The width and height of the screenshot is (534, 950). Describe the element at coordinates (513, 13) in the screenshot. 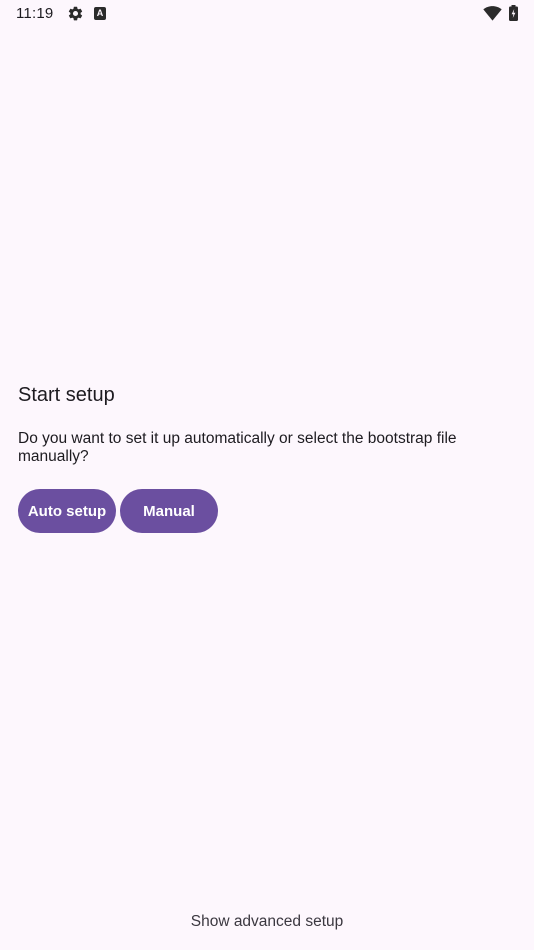

I see `battery-icon` at that location.